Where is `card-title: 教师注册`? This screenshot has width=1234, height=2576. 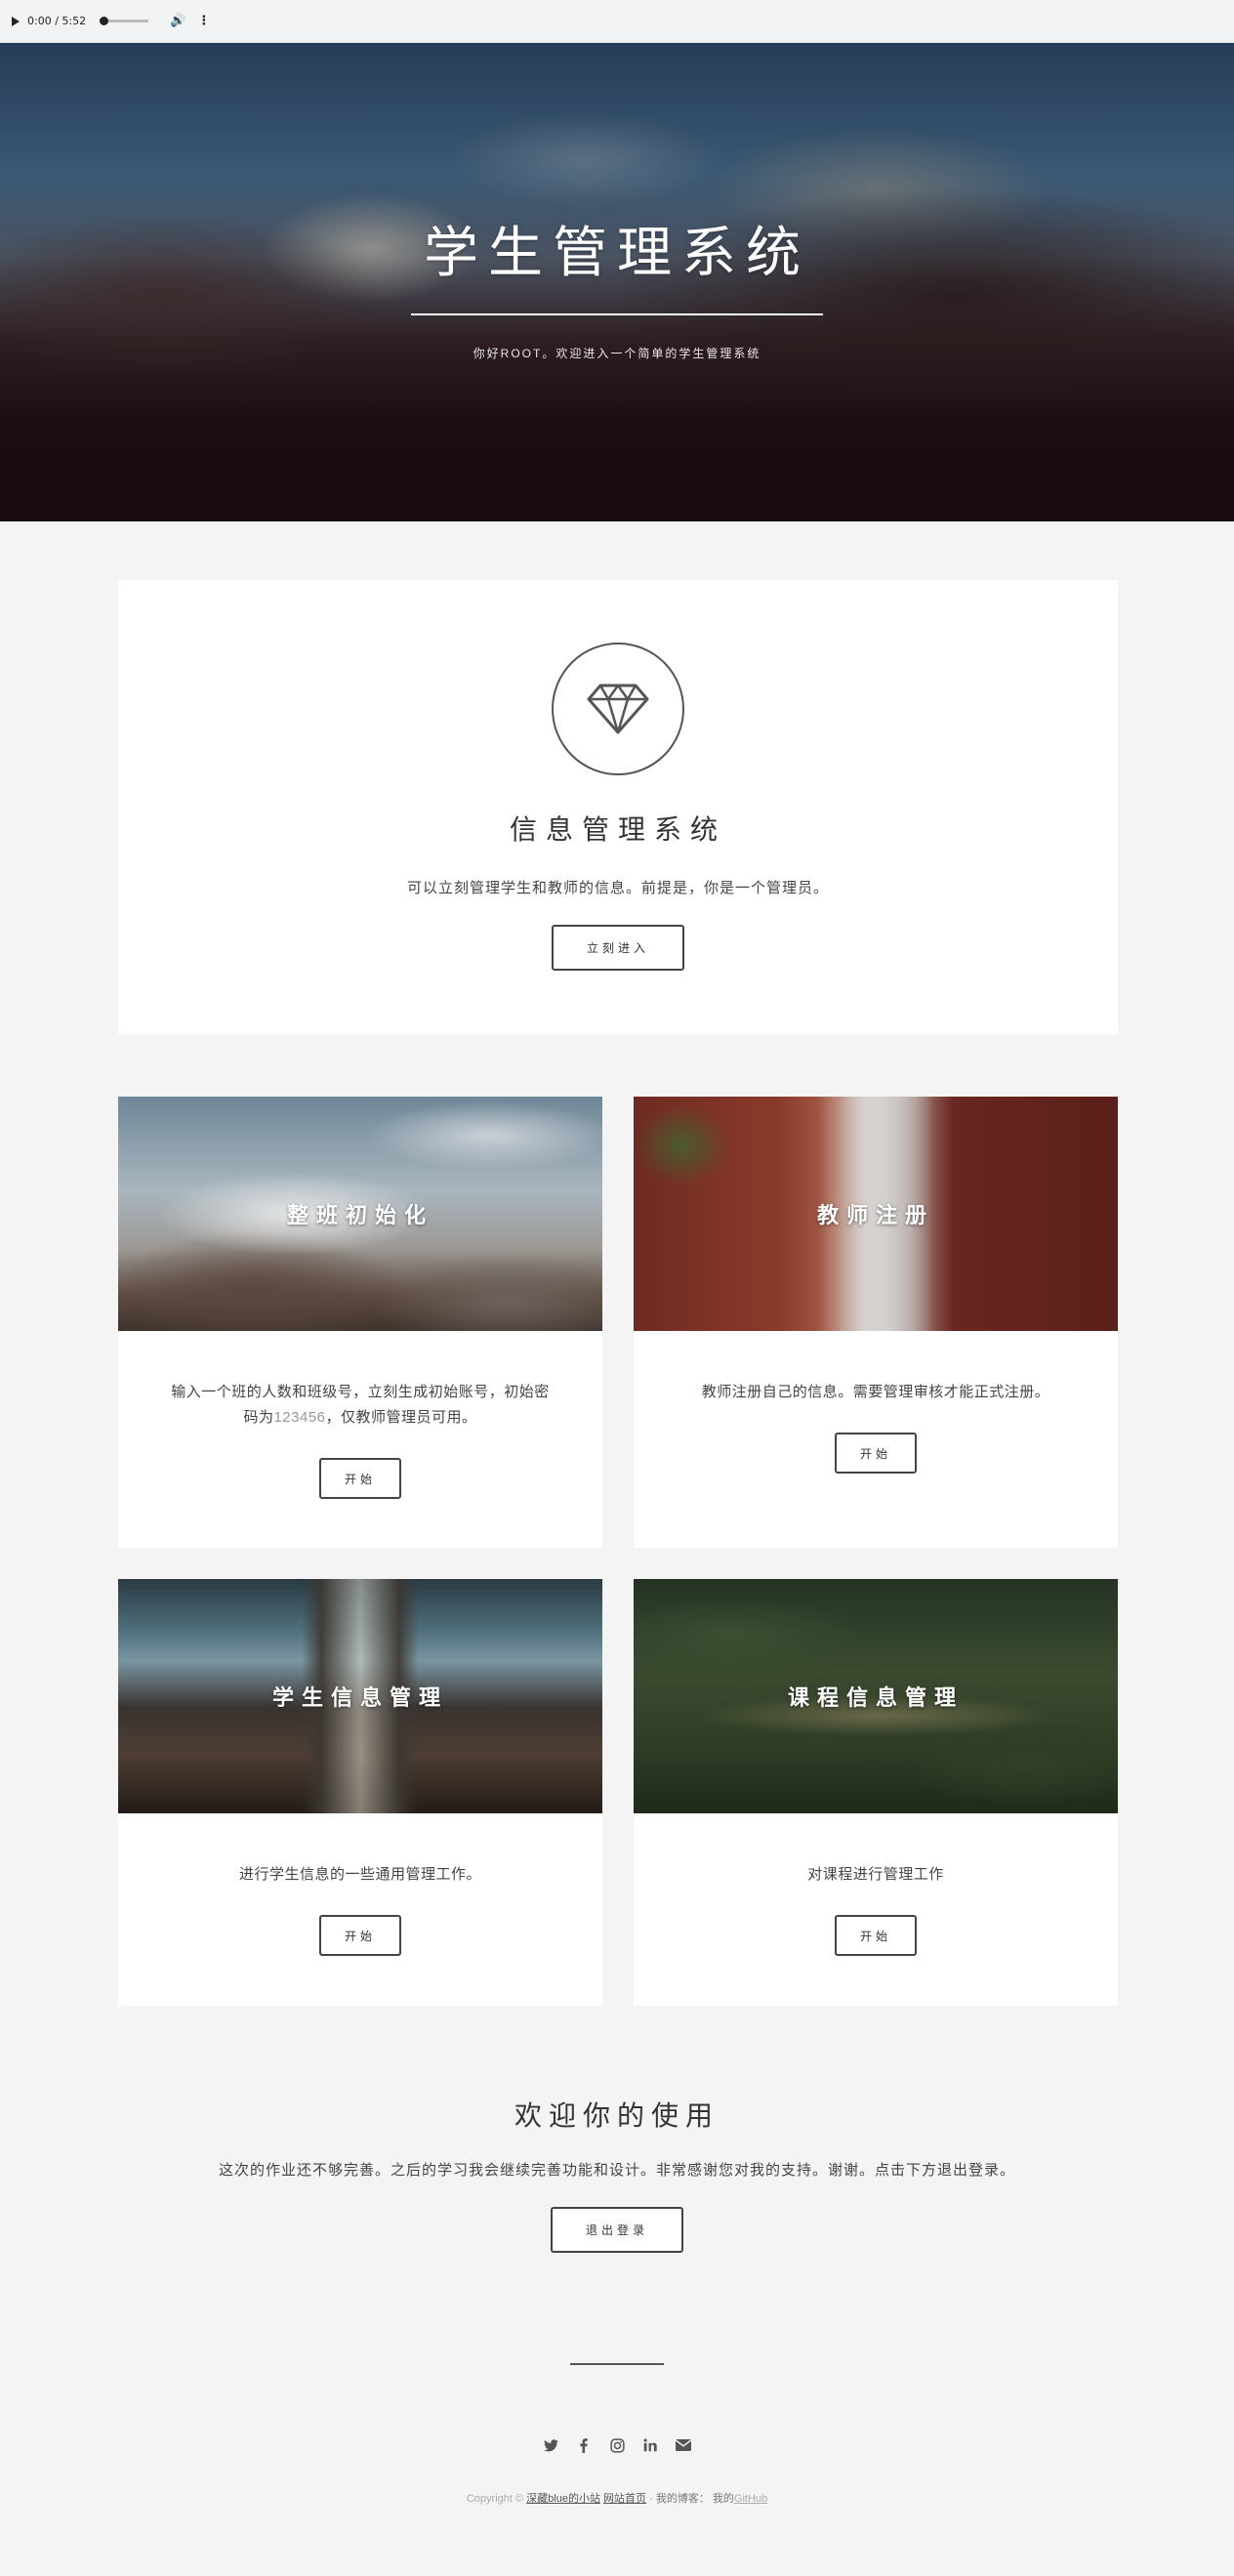
card-title: 教师注册 is located at coordinates (875, 1215).